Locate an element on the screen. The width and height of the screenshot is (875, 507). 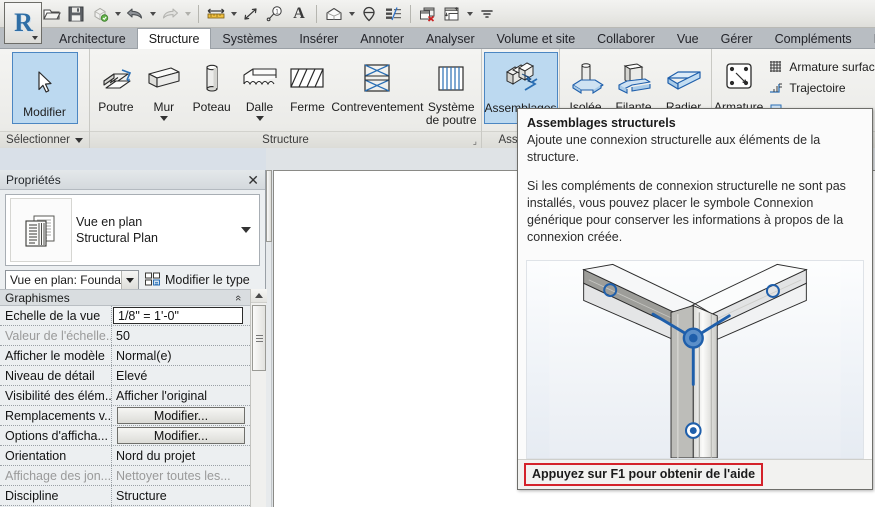
customize-qat-icon is located at coordinates (487, 14).